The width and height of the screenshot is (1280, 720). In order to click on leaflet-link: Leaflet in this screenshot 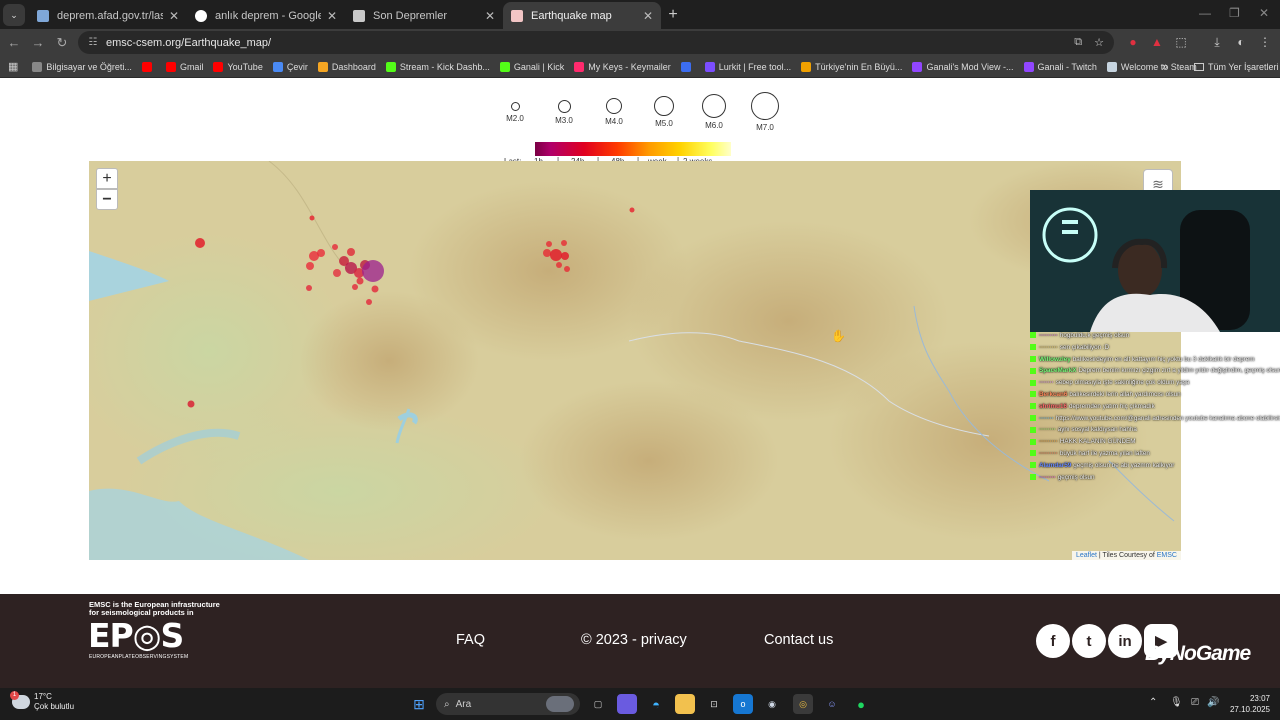, I will do `click(1086, 555)`.